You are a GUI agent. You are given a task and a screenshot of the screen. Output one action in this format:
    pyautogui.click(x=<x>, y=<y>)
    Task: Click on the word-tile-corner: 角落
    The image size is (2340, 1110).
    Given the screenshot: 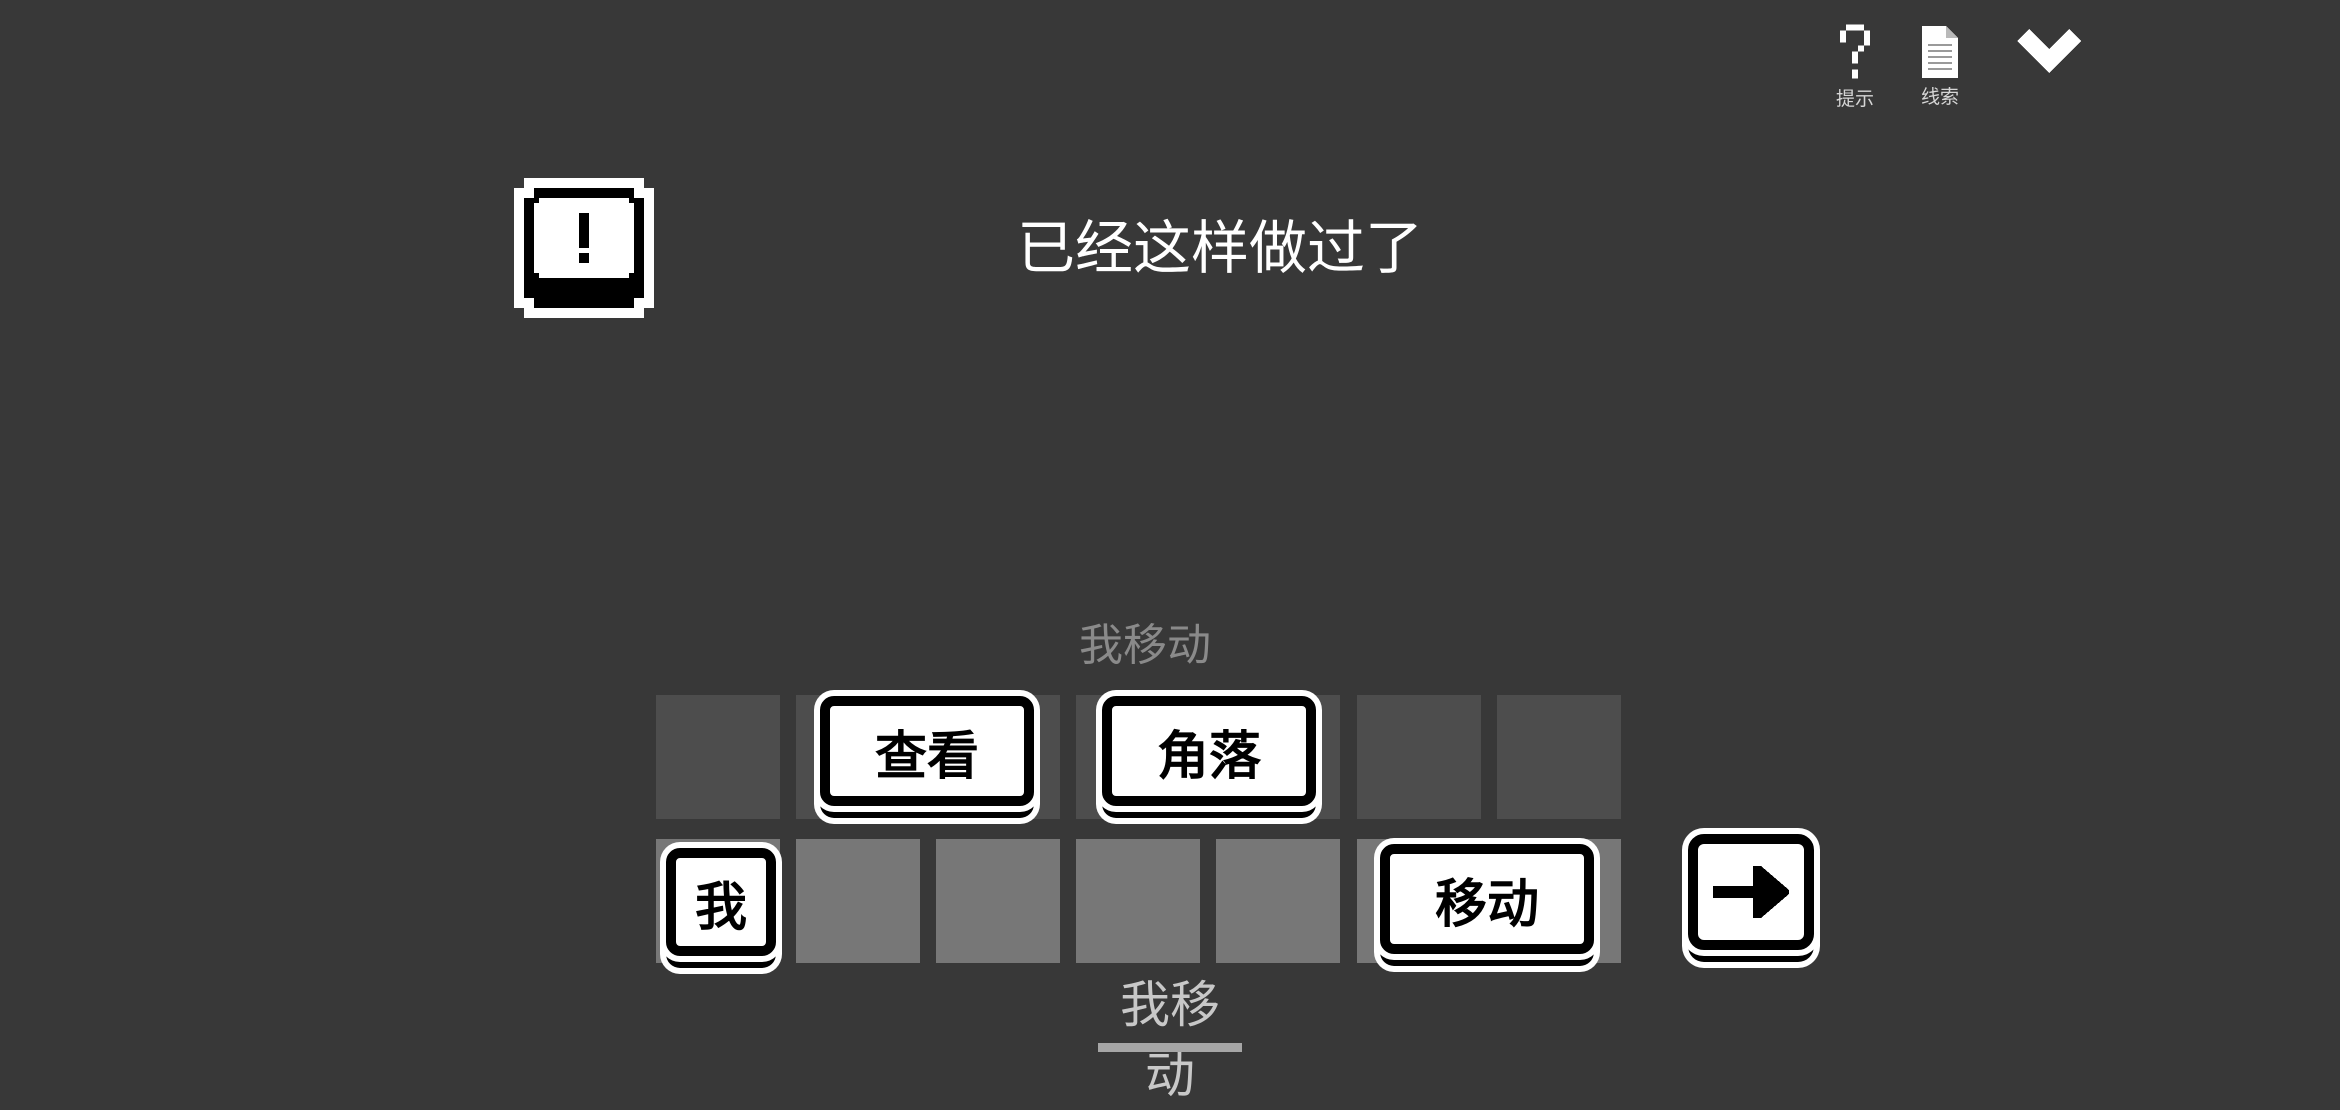 What is the action you would take?
    pyautogui.click(x=1209, y=751)
    